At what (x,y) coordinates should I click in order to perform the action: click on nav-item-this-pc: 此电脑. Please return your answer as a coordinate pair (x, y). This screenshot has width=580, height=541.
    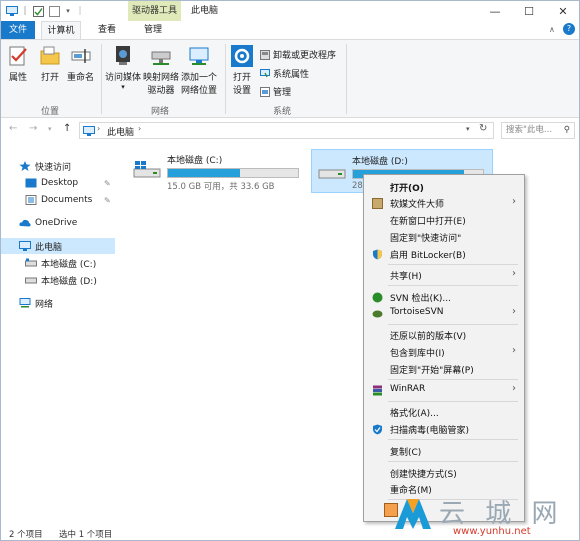
    Looking at the image, I should click on (58, 246).